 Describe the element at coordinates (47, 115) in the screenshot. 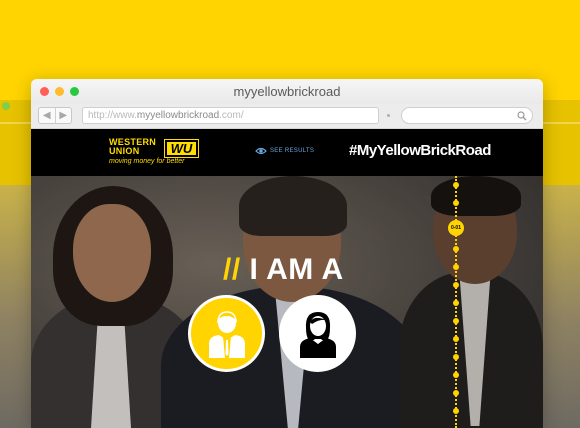

I see `back-arrow-icon: ◀` at that location.